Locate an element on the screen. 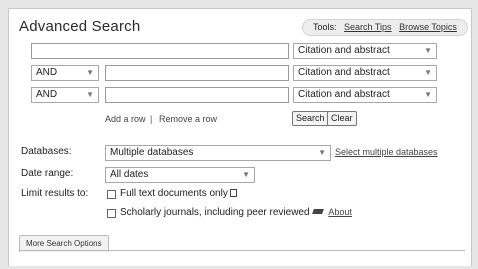 This screenshot has width=478, height=269. databases-label: Databases: is located at coordinates (46, 151).